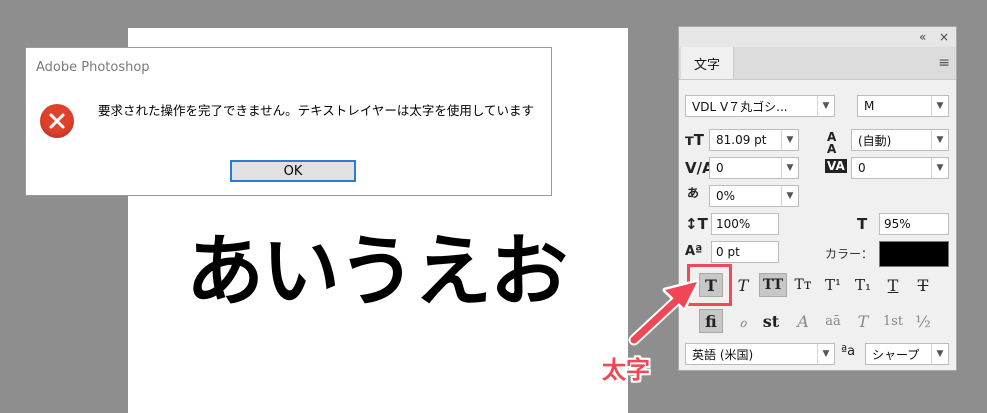 This screenshot has height=413, width=987. What do you see at coordinates (93, 67) in the screenshot?
I see `dialog-title: Adobe Photoshop` at bounding box center [93, 67].